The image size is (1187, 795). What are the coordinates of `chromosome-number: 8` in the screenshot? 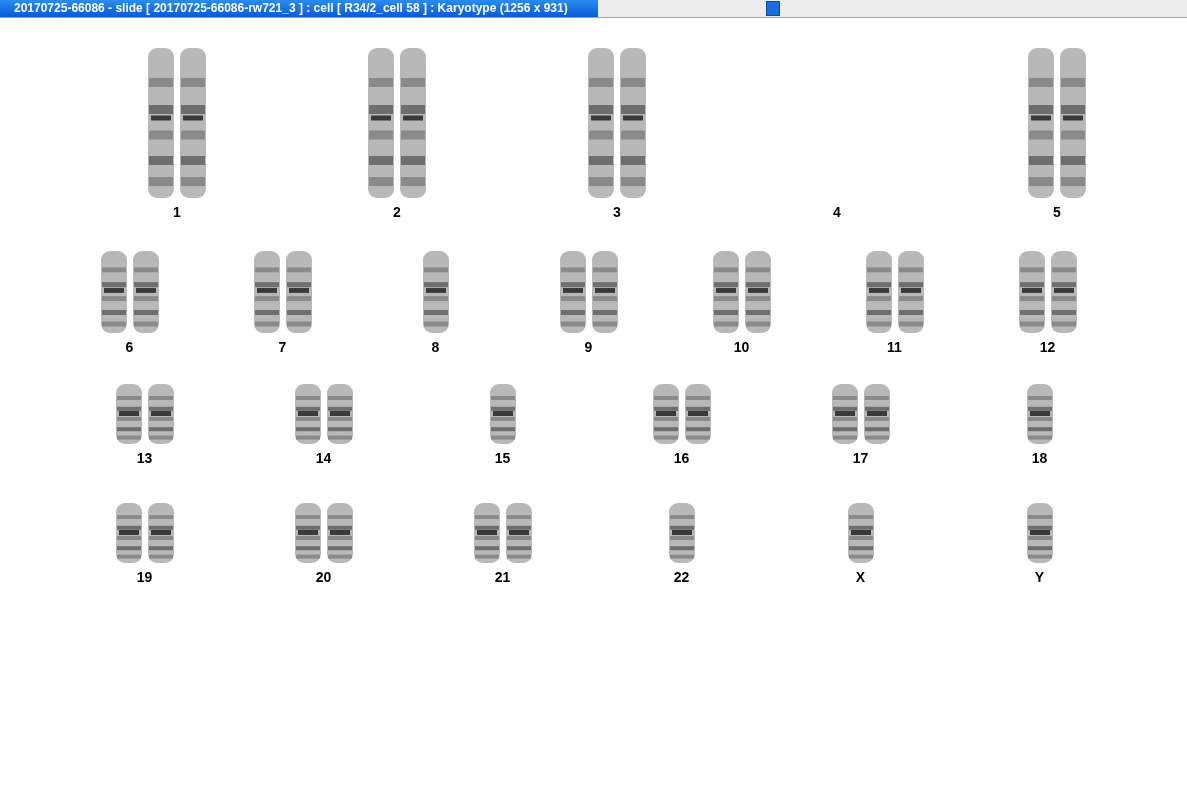 It's located at (435, 347).